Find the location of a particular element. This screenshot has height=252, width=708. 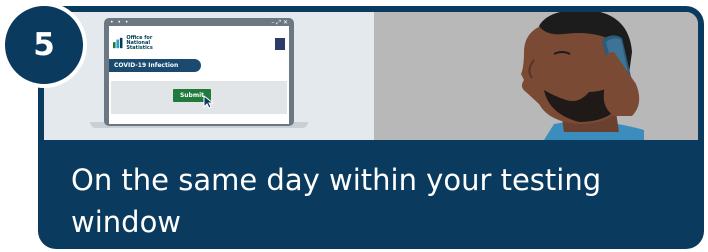

window-dots-icon: • • • is located at coordinates (120, 22).